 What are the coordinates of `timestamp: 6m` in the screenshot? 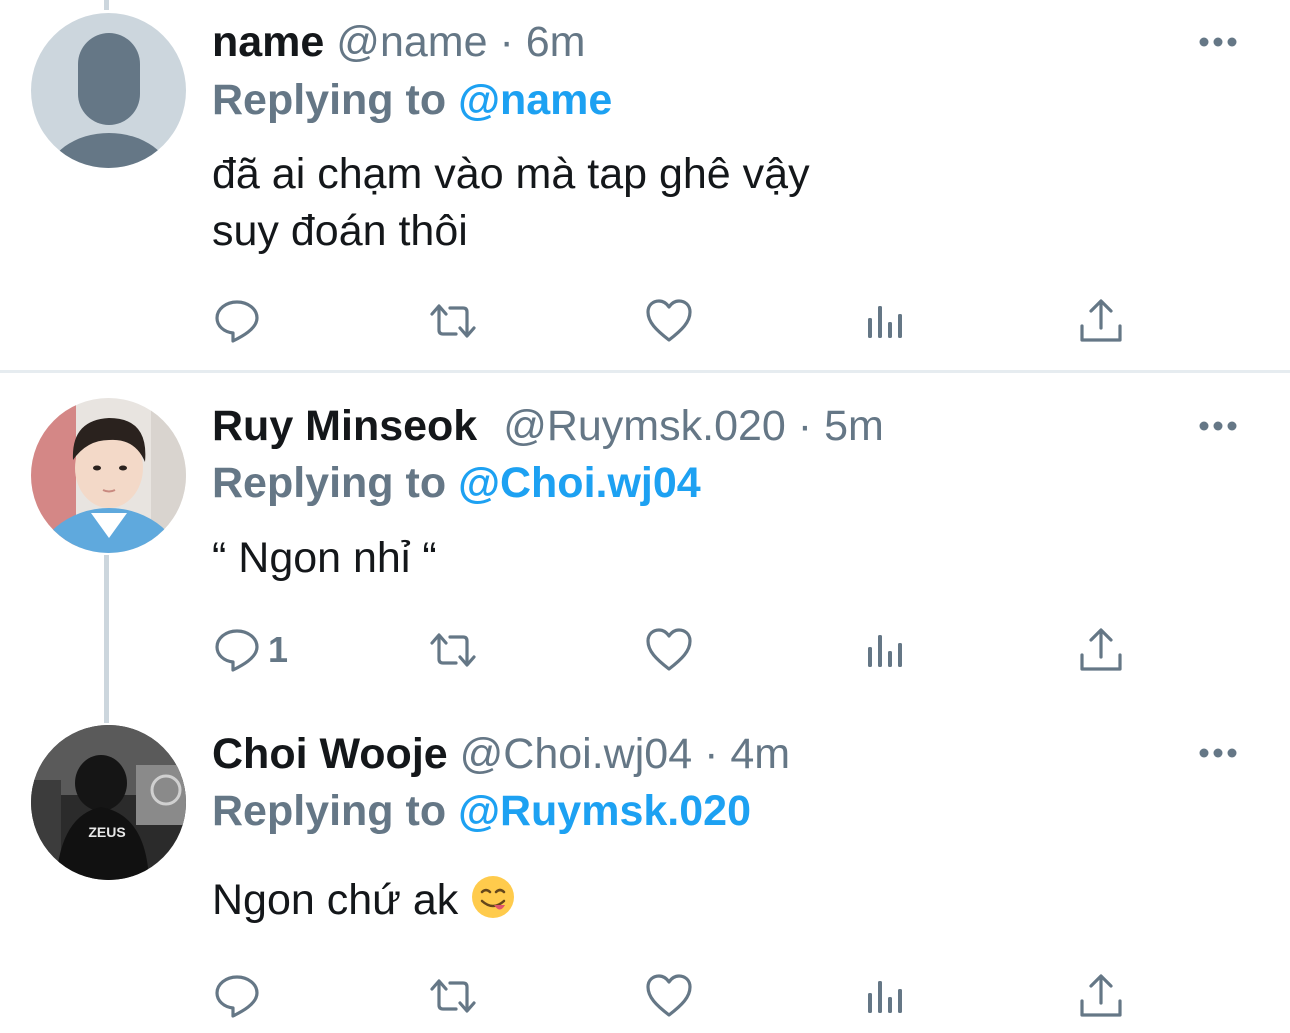 It's located at (556, 42).